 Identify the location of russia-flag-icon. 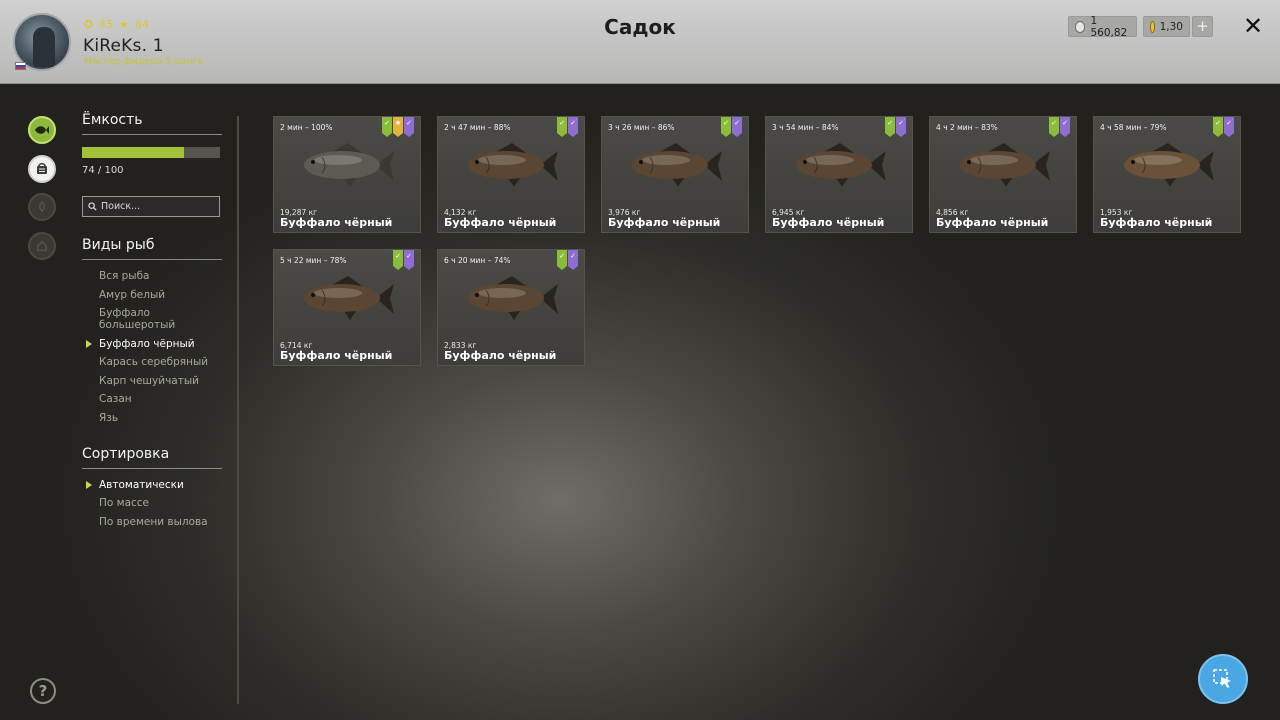
(20, 66).